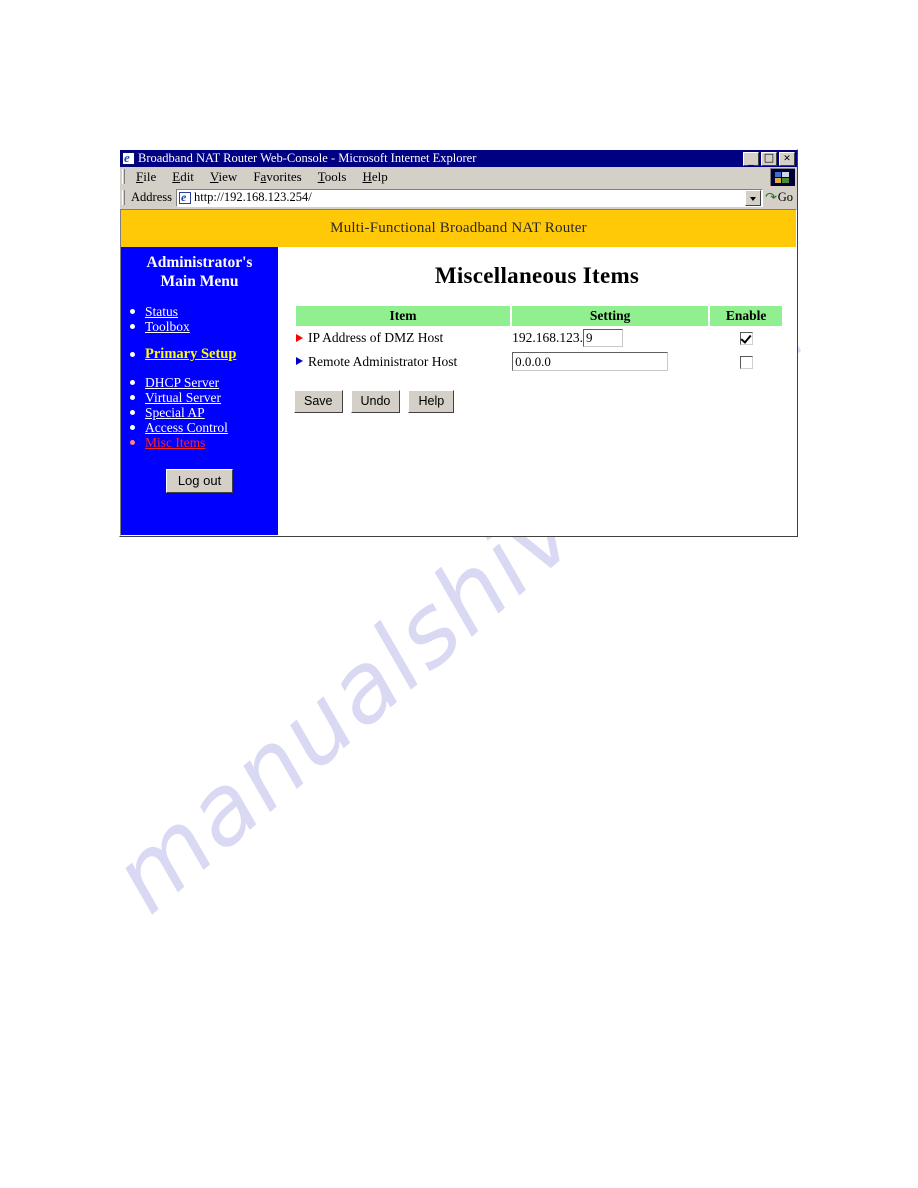 The width and height of the screenshot is (918, 1188). What do you see at coordinates (458, 177) in the screenshot?
I see `menu-bar: File Edit View Favorites Tools Help` at bounding box center [458, 177].